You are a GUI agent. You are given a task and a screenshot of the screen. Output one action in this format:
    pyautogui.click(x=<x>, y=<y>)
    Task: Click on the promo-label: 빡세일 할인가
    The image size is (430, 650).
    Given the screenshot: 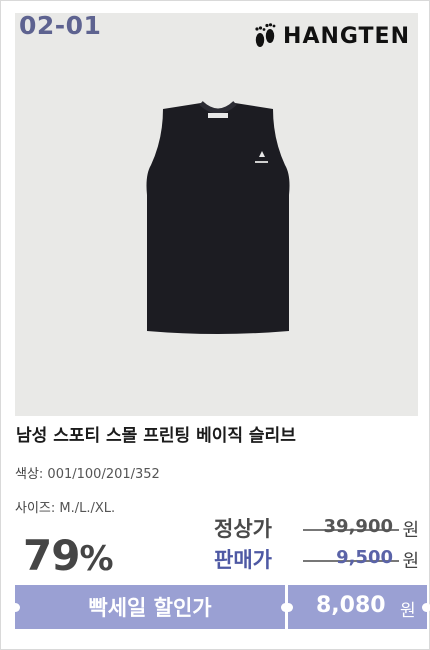 What is the action you would take?
    pyautogui.click(x=150, y=608)
    